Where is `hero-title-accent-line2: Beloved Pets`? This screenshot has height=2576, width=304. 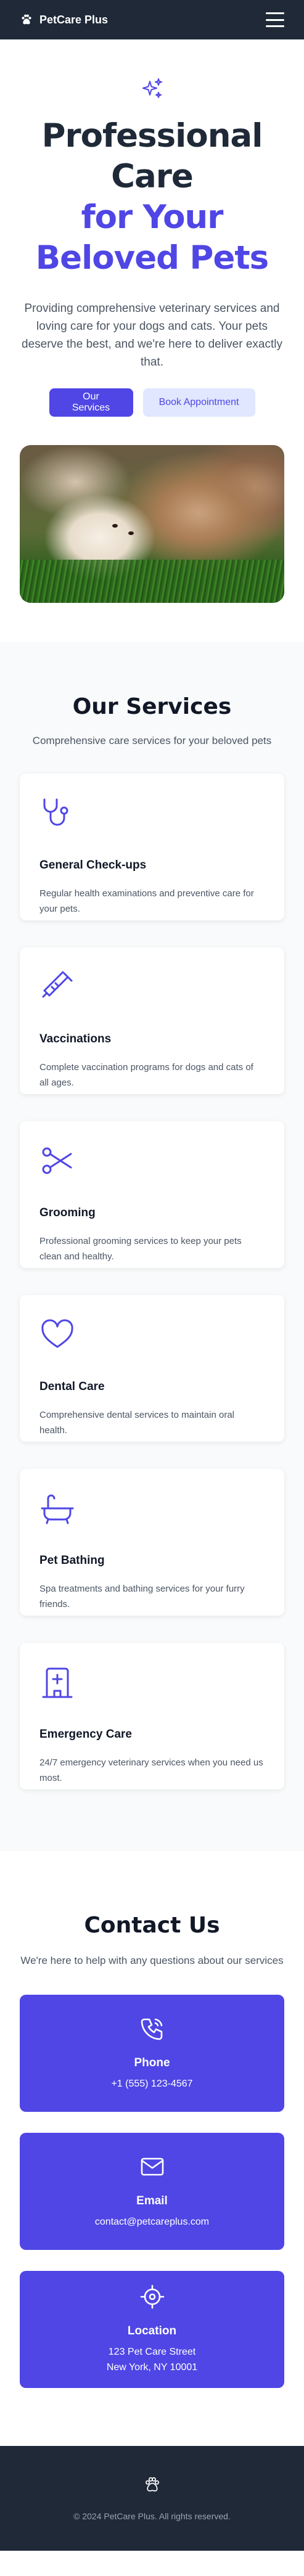
hero-title-accent-line2: Beloved Pets is located at coordinates (152, 258).